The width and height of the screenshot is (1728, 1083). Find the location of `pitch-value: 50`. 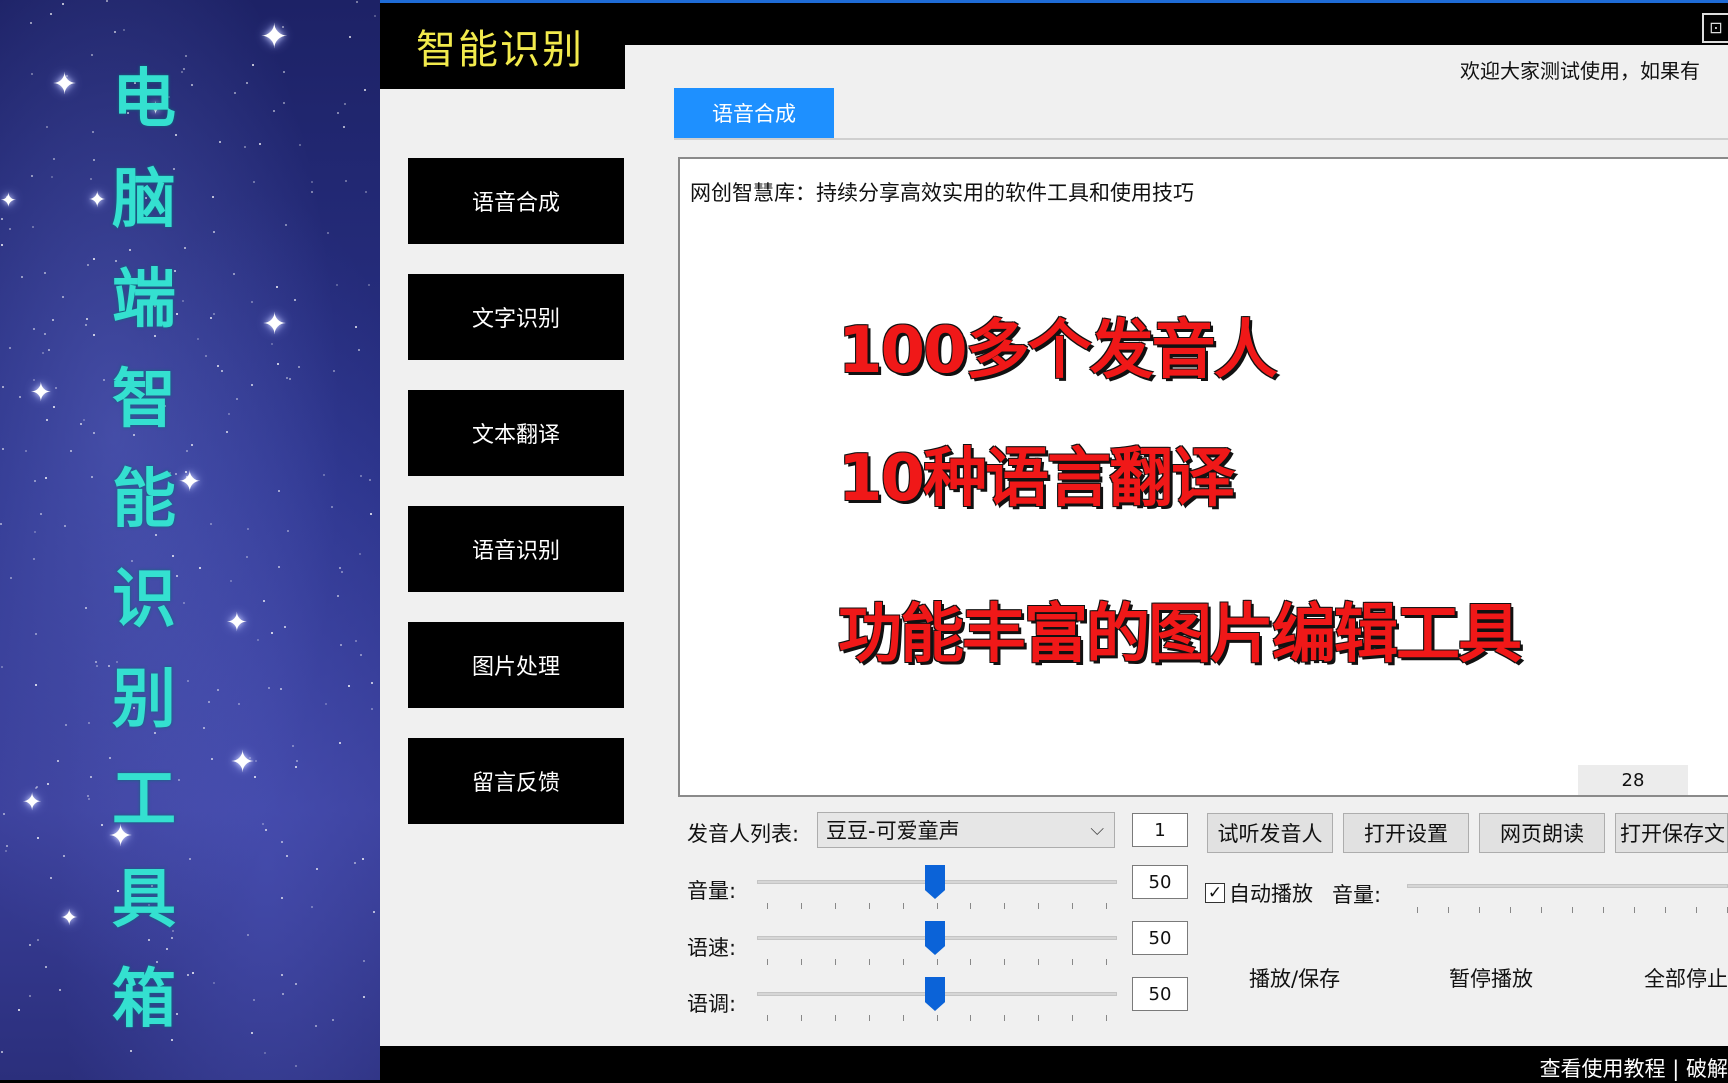

pitch-value: 50 is located at coordinates (1160, 994).